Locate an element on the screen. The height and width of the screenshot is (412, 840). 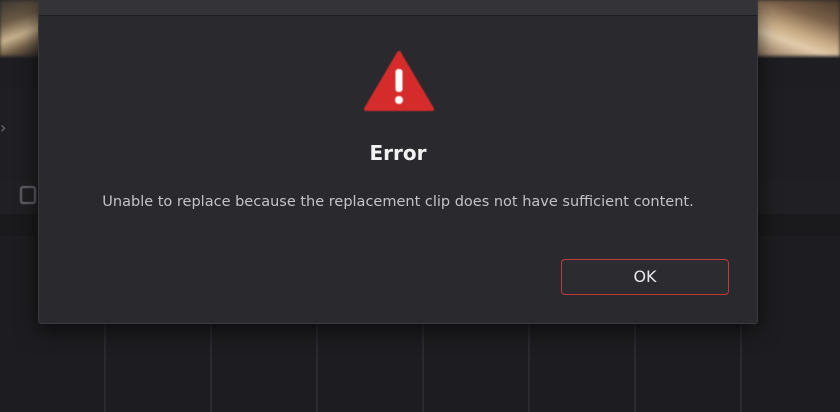
chevron-right-icon: › is located at coordinates (3, 128).